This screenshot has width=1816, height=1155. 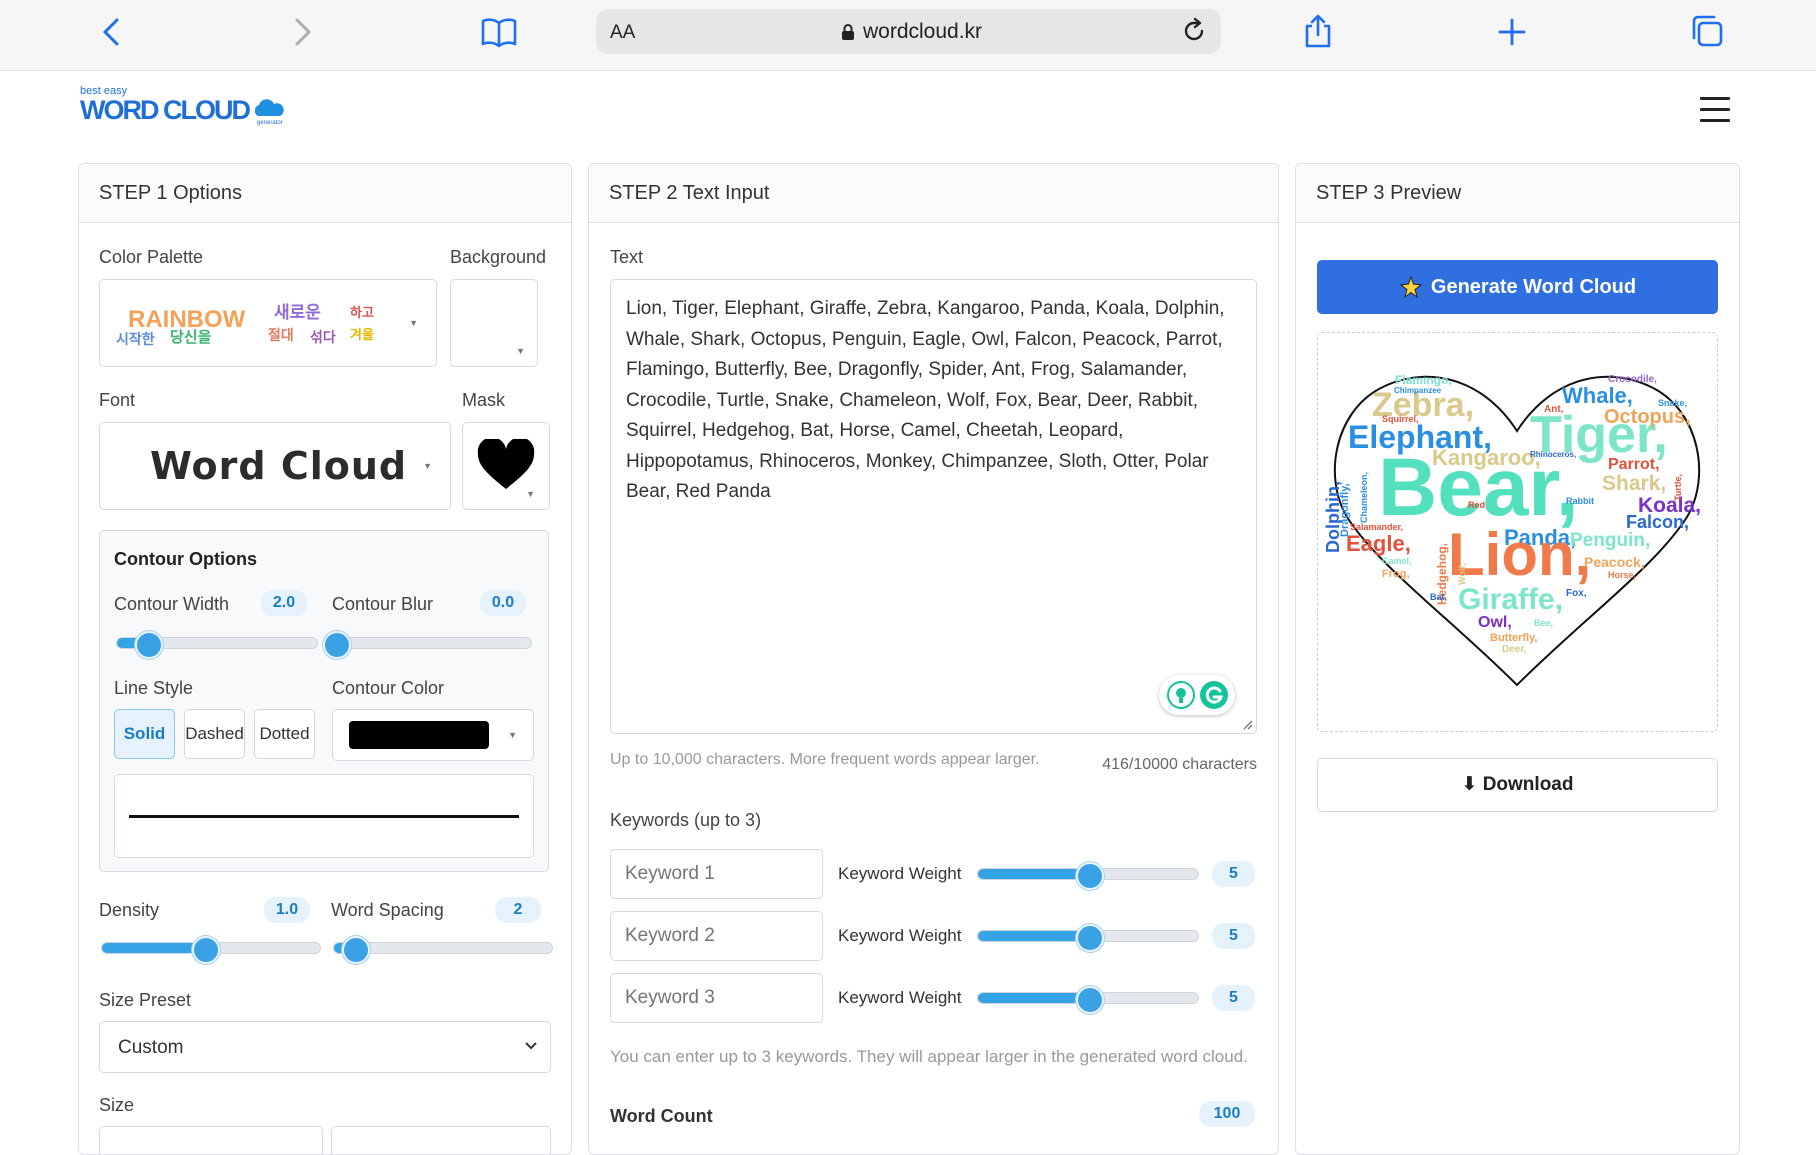 What do you see at coordinates (325, 1047) in the screenshot?
I see `size-preset-select: Custom` at bounding box center [325, 1047].